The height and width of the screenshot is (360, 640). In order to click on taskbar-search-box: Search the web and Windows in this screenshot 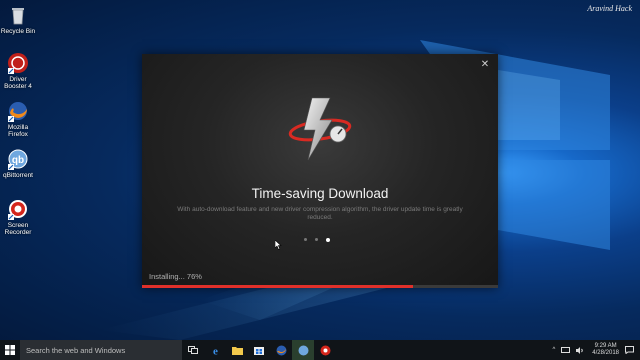, I will do `click(101, 350)`.